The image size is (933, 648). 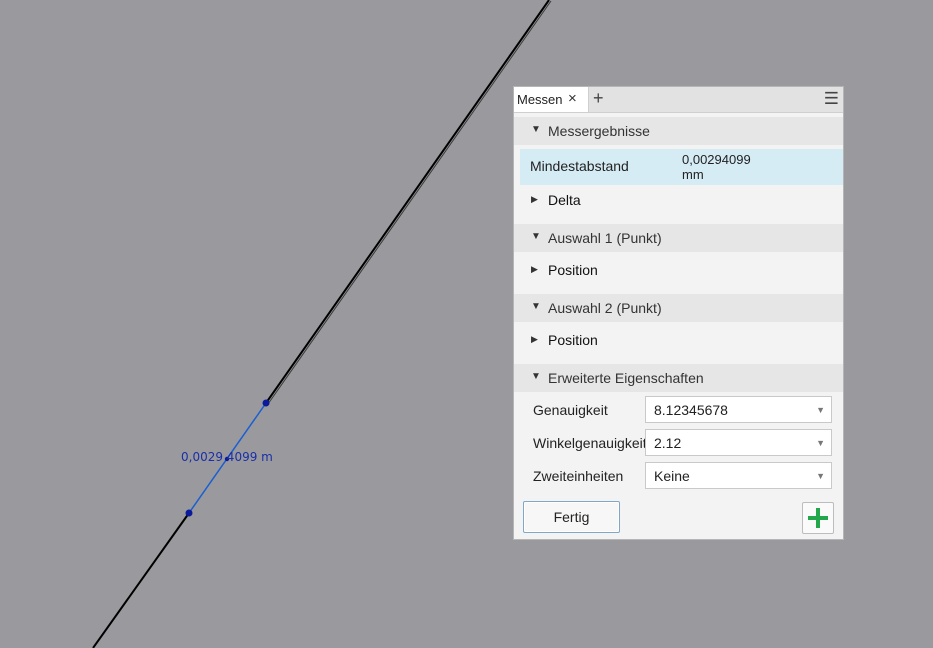 I want to click on done-button: Fertig, so click(x=571, y=517).